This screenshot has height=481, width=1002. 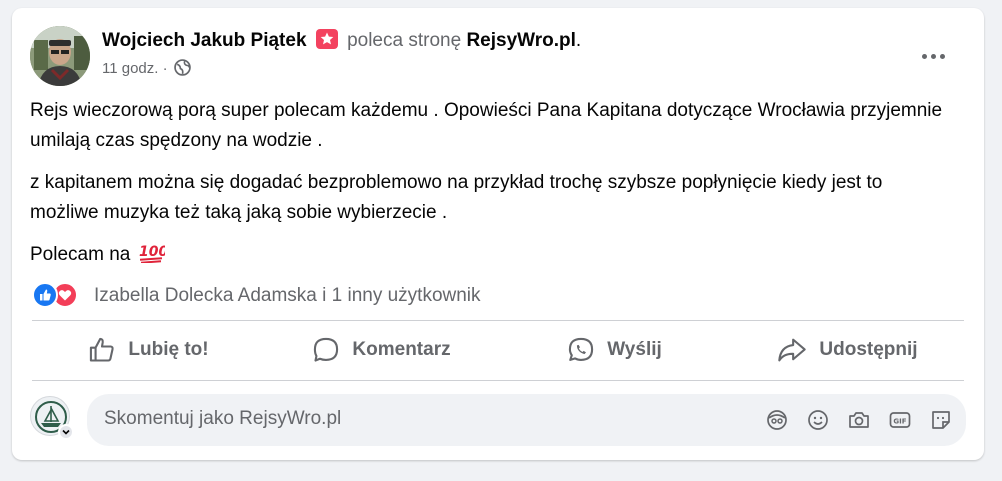 What do you see at coordinates (168, 349) in the screenshot?
I see `like-label: Lubię to!` at bounding box center [168, 349].